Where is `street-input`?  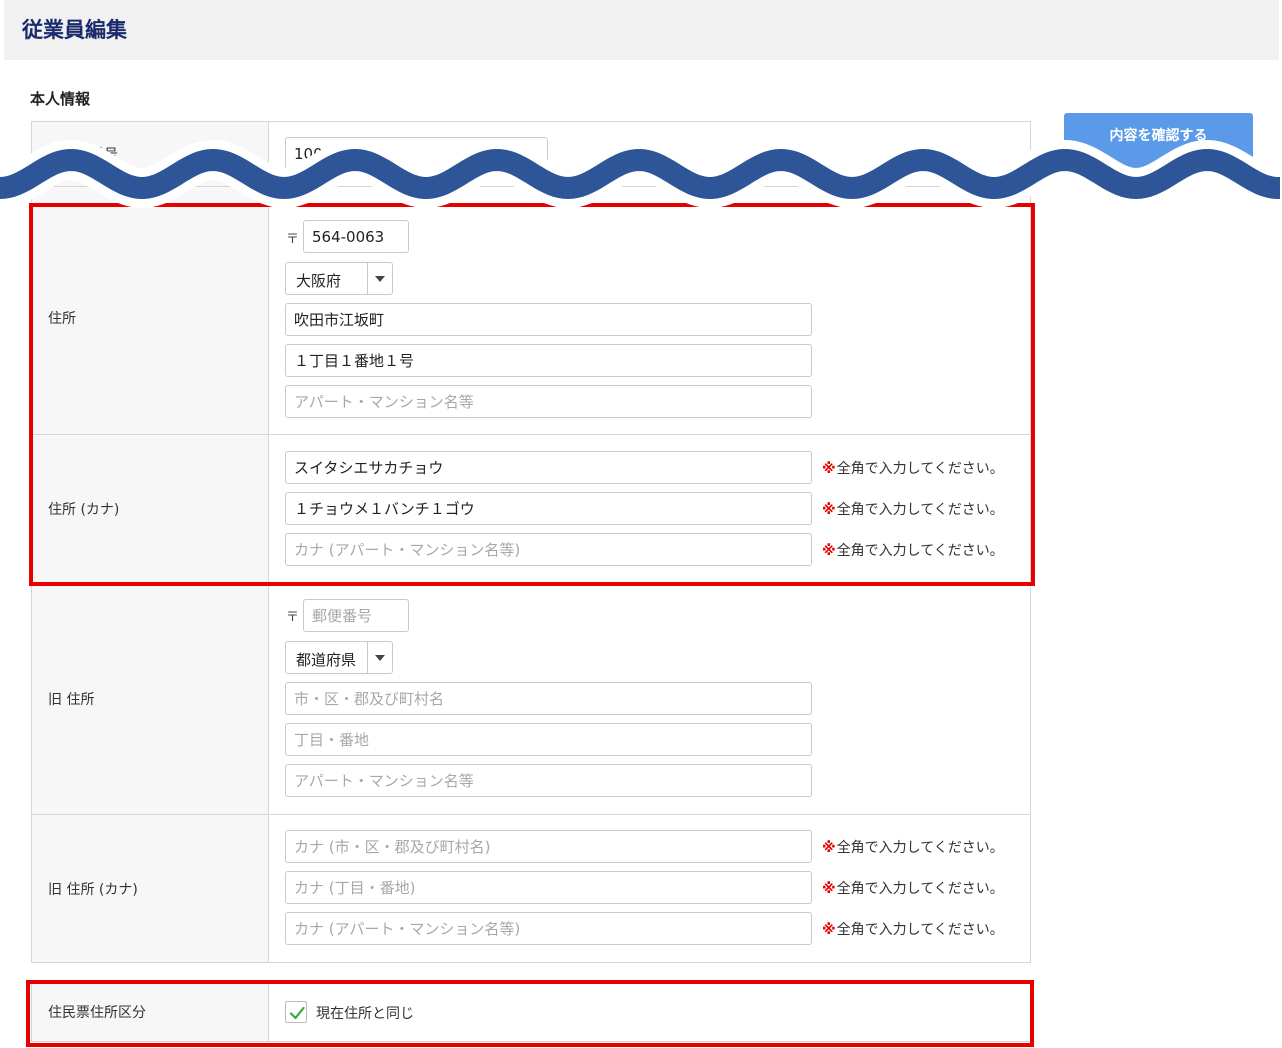
street-input is located at coordinates (548, 360).